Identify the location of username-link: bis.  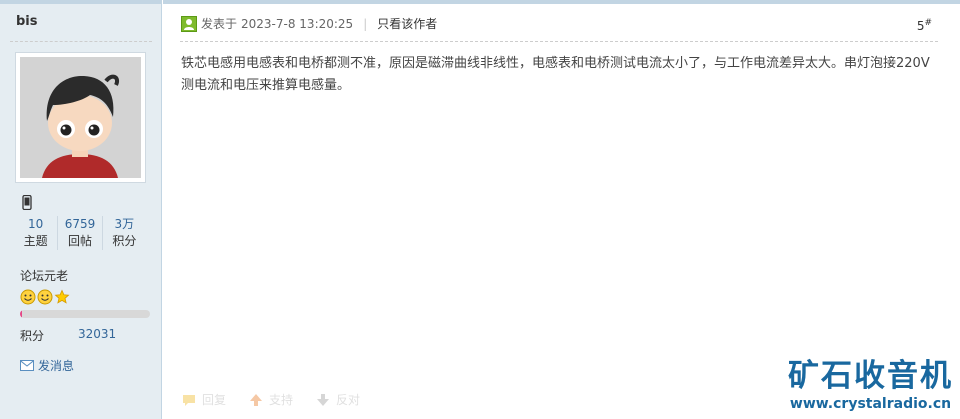
(27, 21).